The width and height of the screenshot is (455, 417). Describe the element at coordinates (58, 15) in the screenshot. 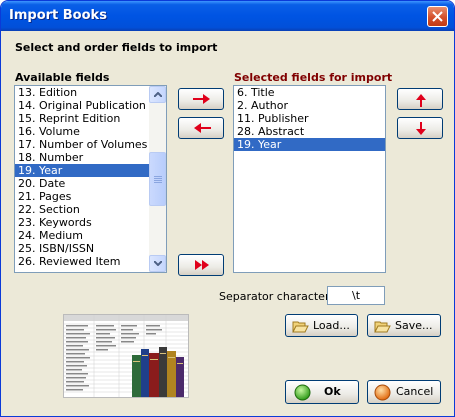

I see `window-title: Import Books` at that location.